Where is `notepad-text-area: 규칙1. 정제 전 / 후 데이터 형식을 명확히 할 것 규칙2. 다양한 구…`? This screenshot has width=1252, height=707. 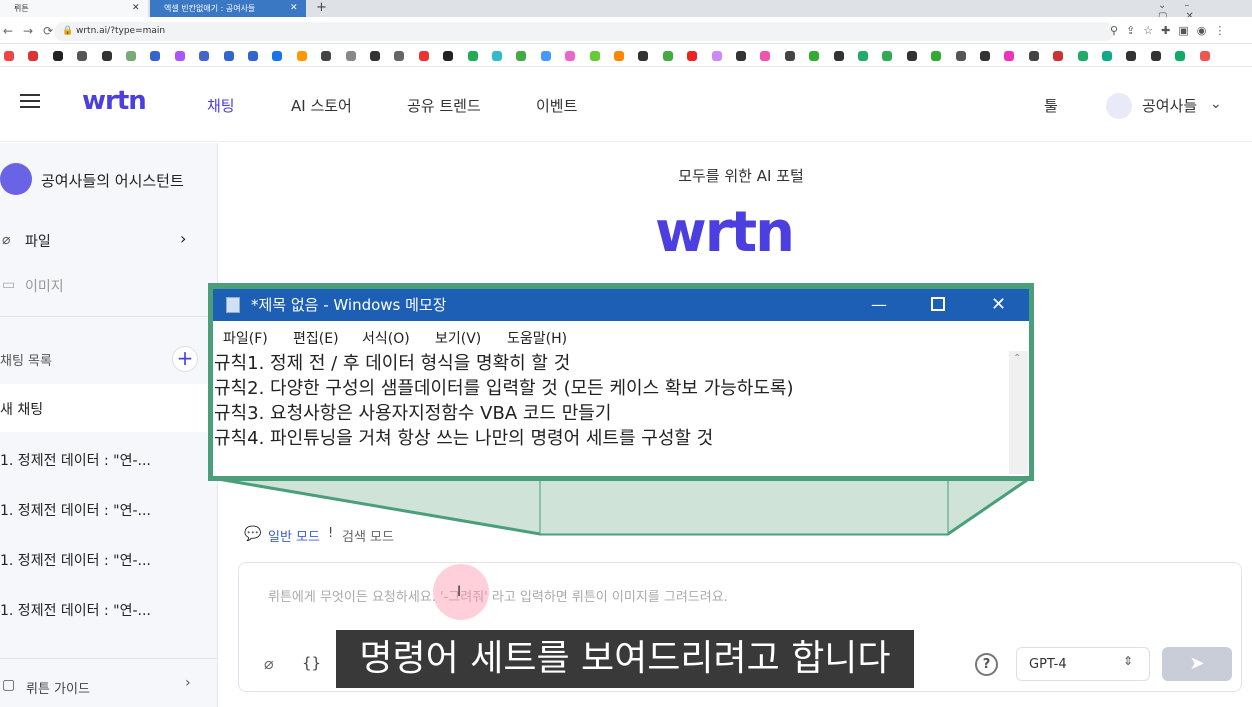
notepad-text-area: 규칙1. 정제 전 / 후 데이터 형식을 명확히 할 것 규칙2. 다양한 구… is located at coordinates (611, 413).